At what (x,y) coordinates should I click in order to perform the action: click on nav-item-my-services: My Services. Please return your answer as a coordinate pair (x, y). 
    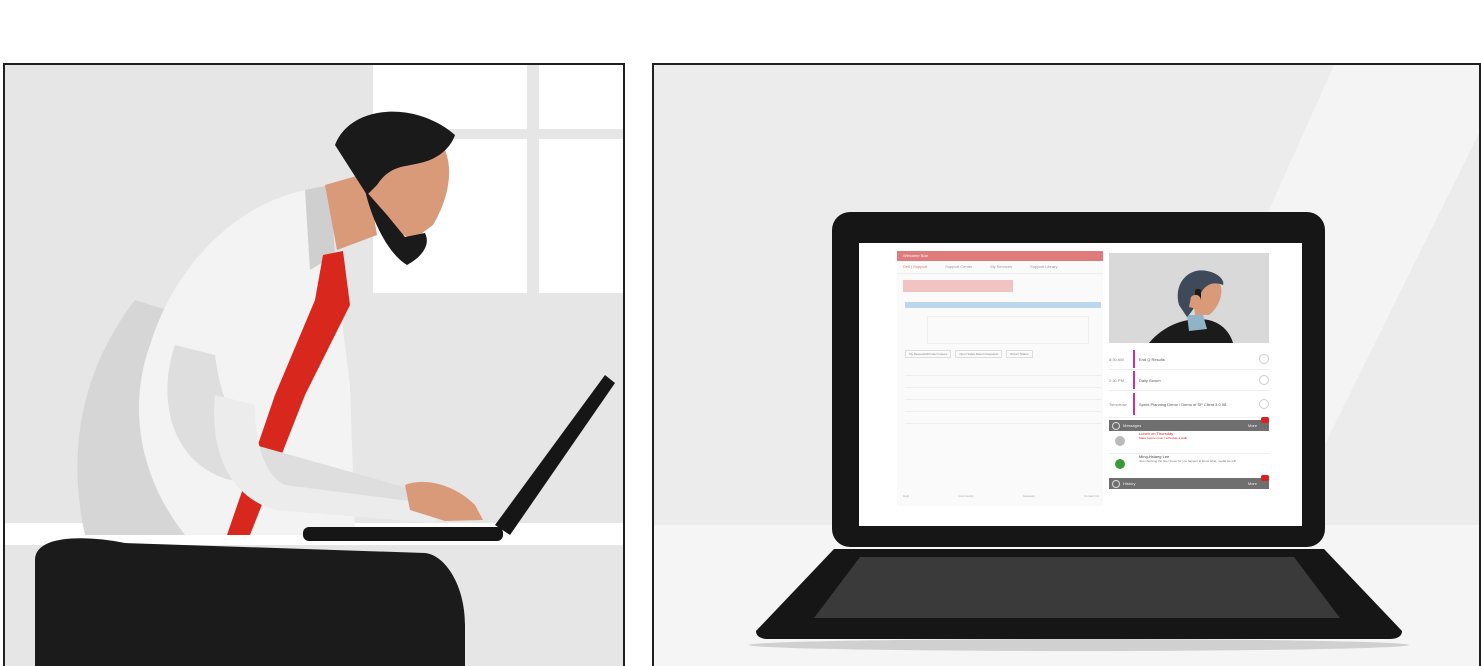
    Looking at the image, I should click on (1001, 267).